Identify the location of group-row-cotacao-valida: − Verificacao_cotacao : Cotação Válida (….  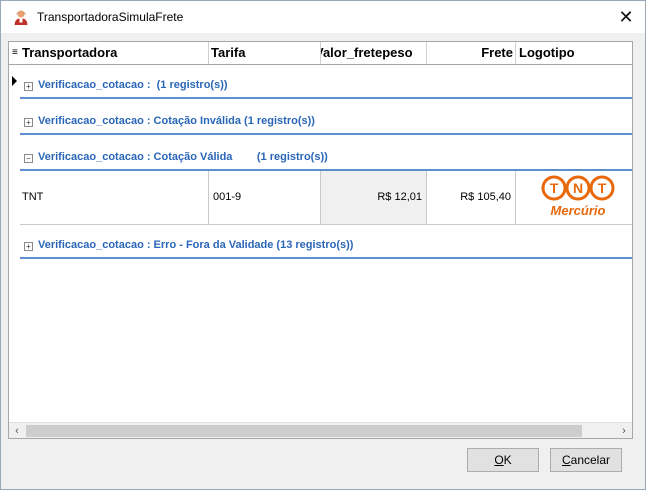
(326, 154).